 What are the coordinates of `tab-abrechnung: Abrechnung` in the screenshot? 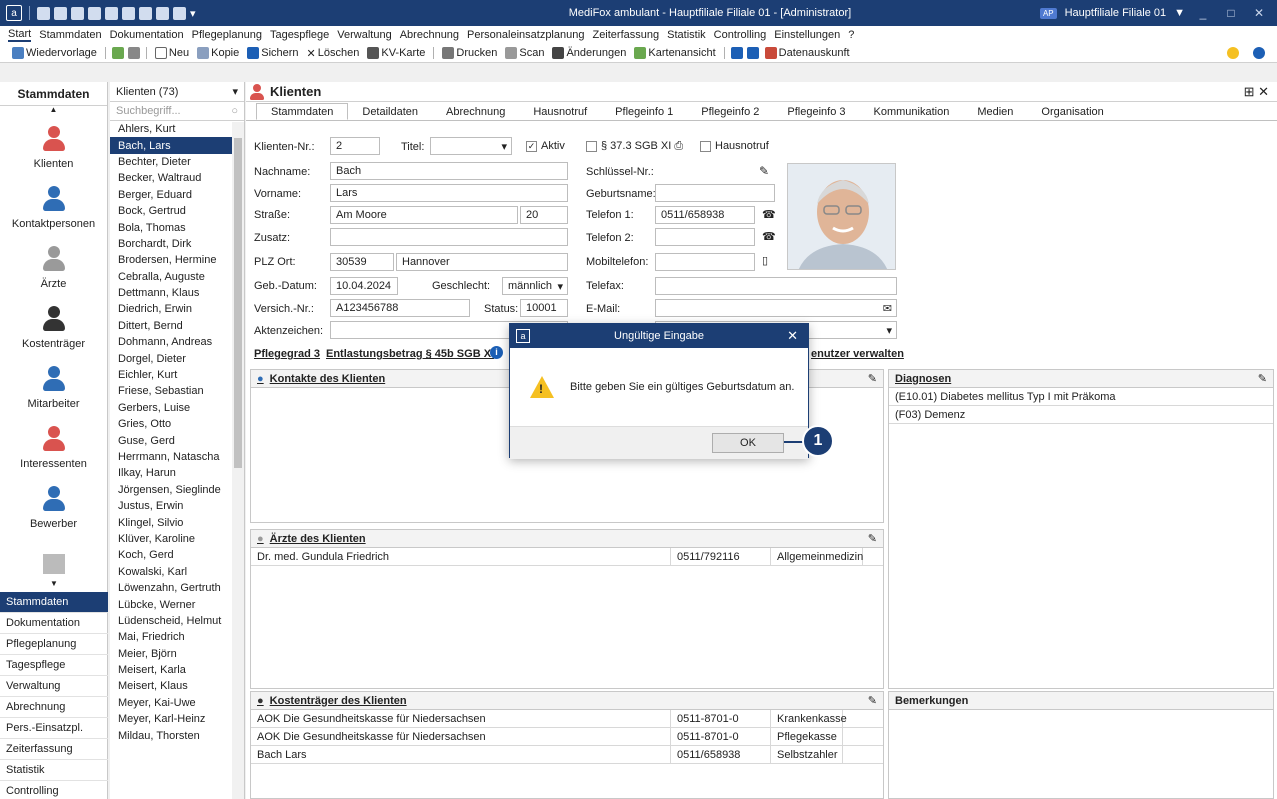 It's located at (475, 111).